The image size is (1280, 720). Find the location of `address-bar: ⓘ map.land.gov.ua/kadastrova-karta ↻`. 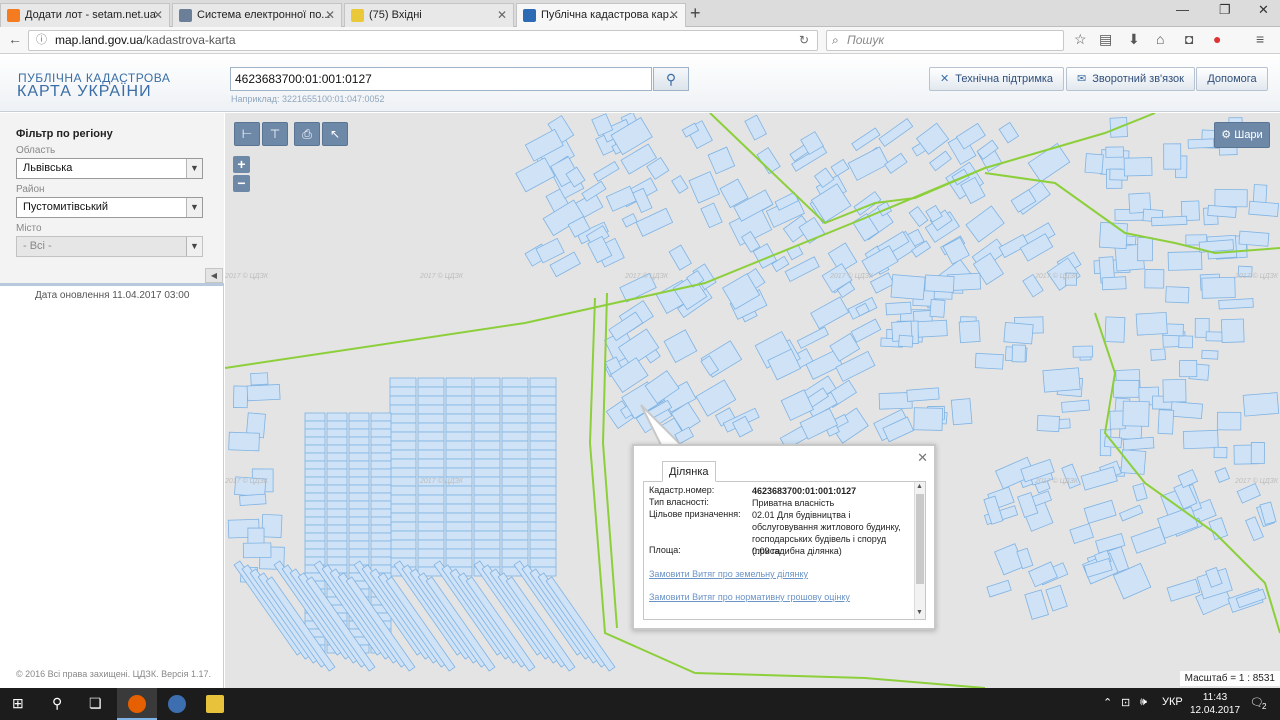

address-bar: ⓘ map.land.gov.ua/kadastrova-karta ↻ is located at coordinates (423, 40).